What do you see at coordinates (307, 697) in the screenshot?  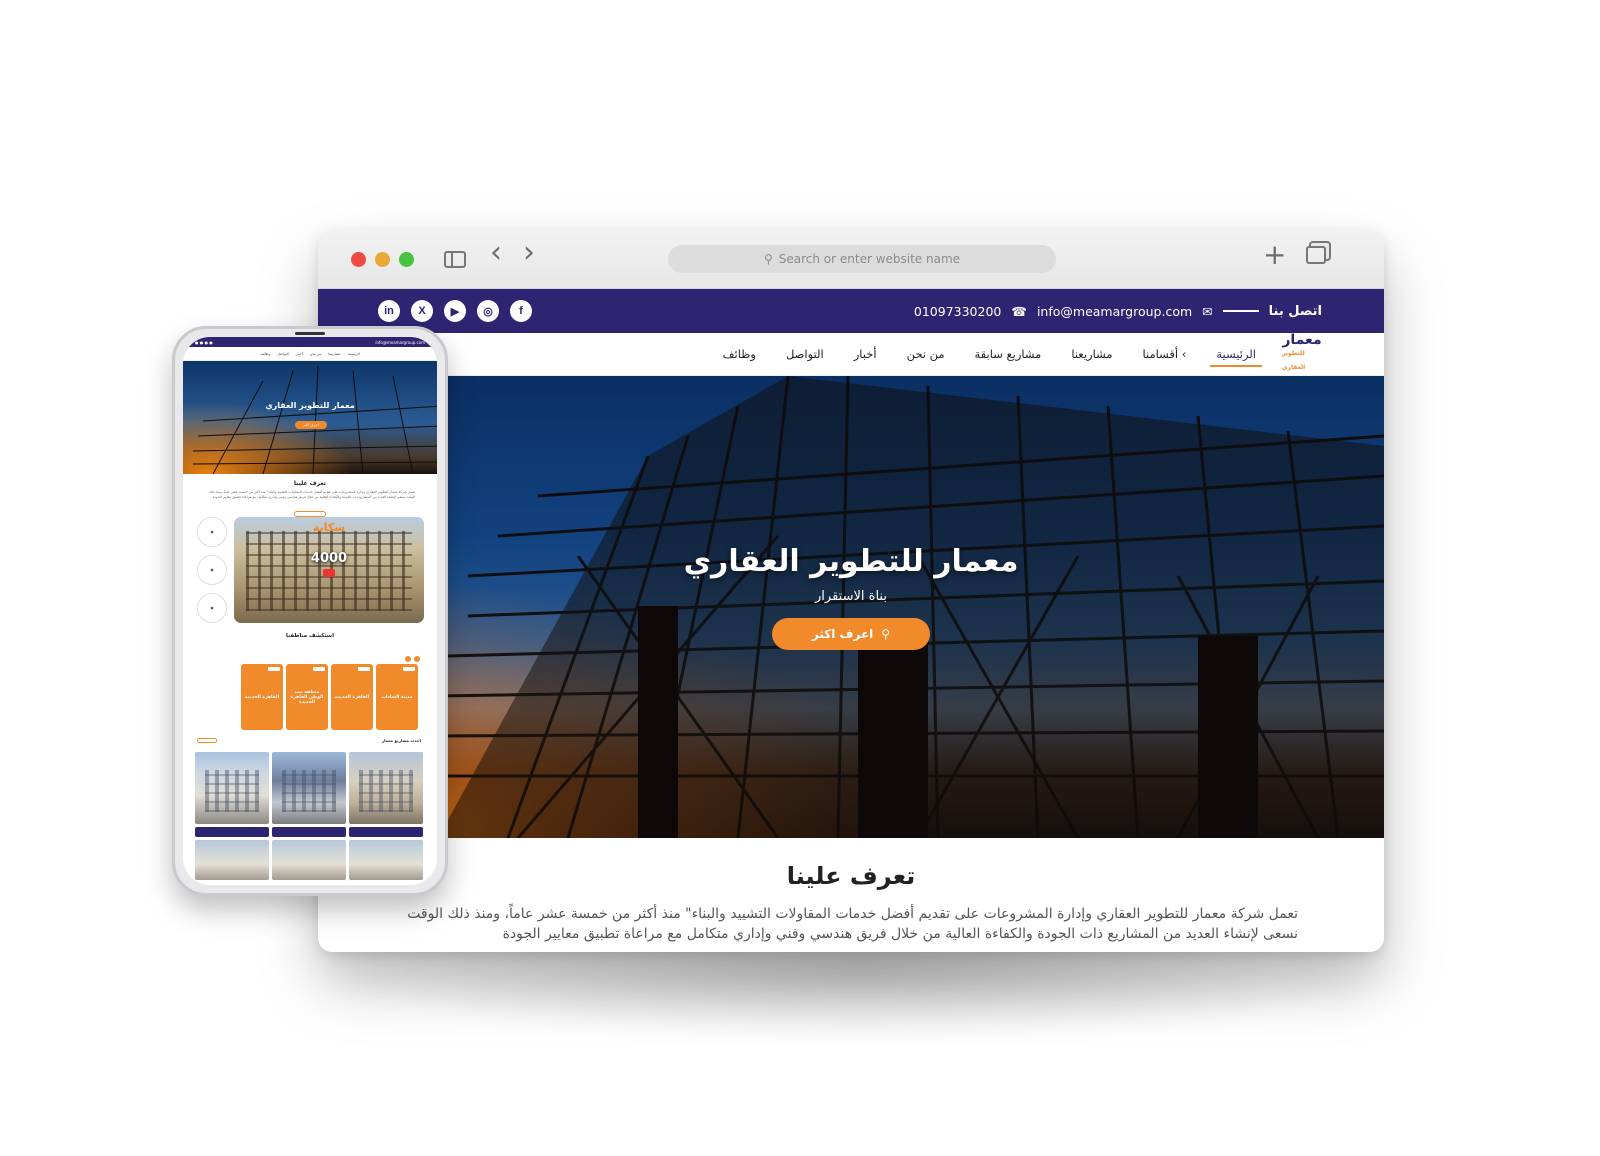 I see `area-card: منطقة بيت الوطن القاهرة الجديدة` at bounding box center [307, 697].